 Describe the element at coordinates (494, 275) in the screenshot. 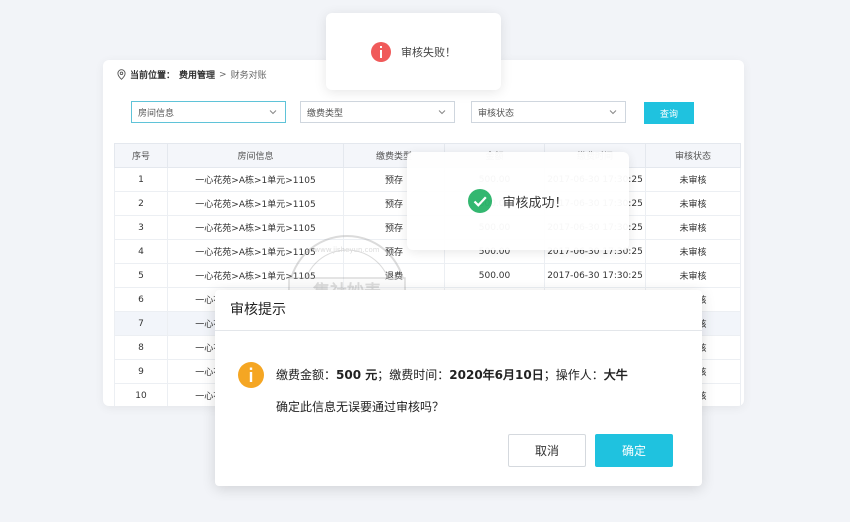

I see `cell-amount: 500.00` at that location.